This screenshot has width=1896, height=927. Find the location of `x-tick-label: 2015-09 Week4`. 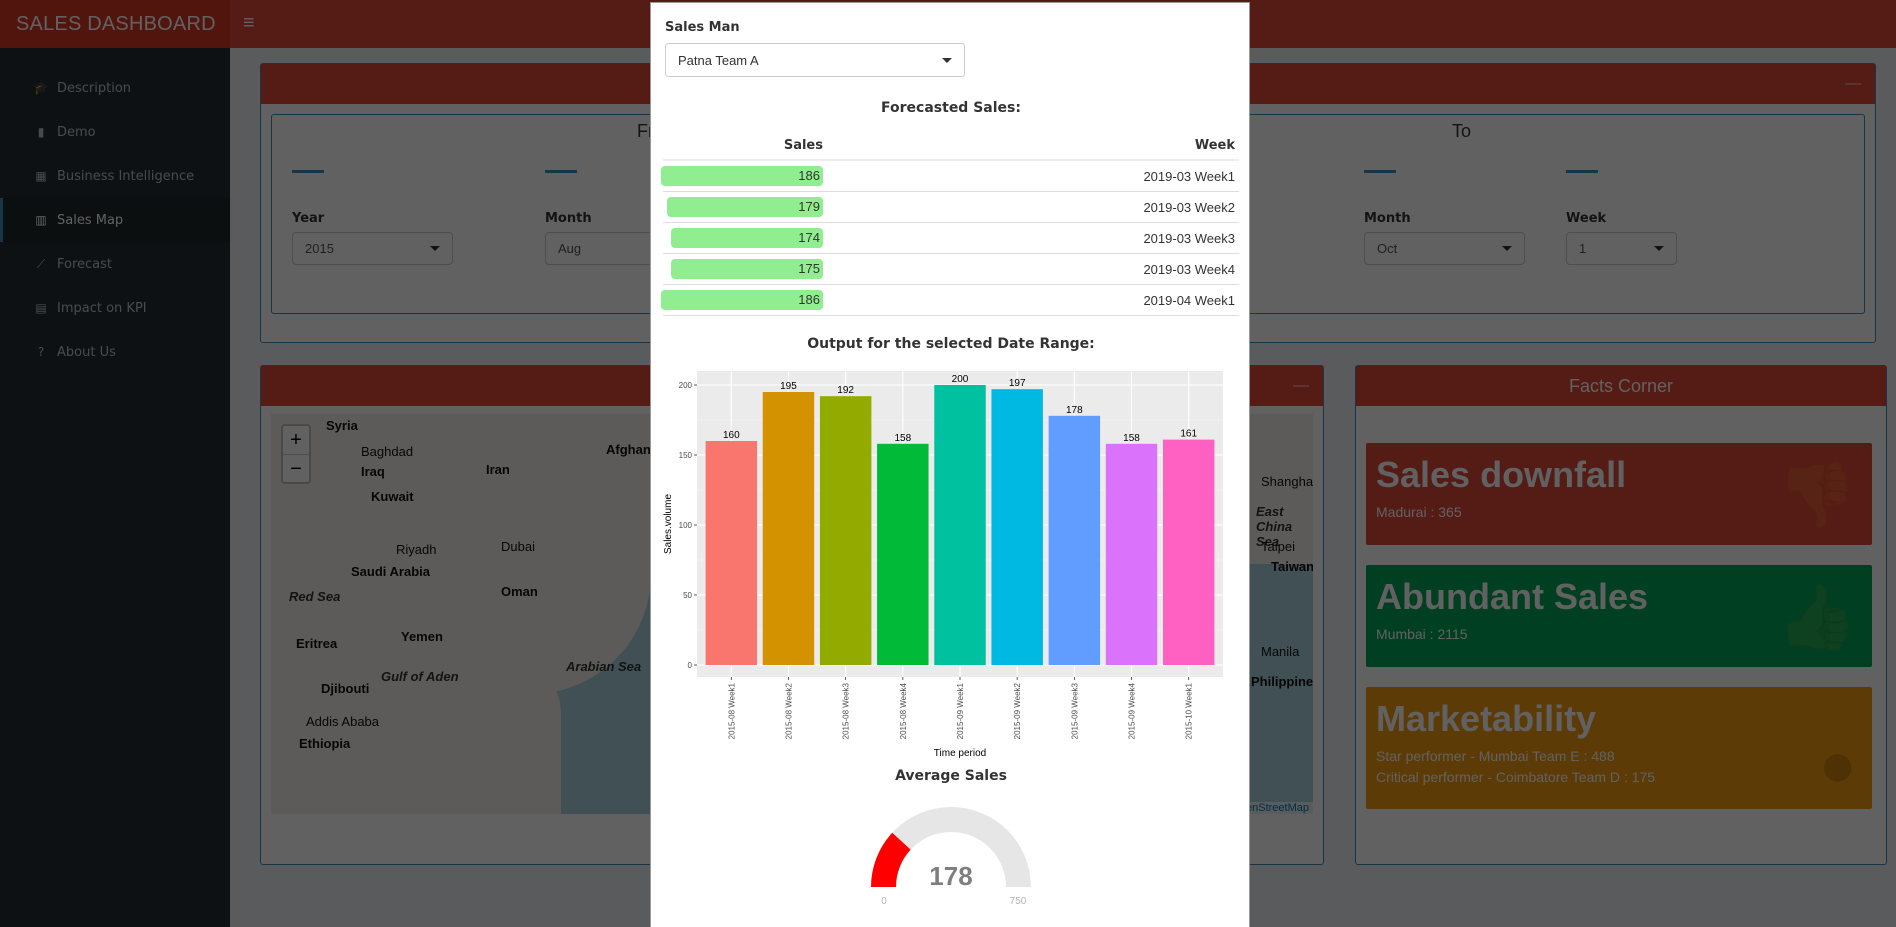

x-tick-label: 2015-09 Week4 is located at coordinates (1132, 710).